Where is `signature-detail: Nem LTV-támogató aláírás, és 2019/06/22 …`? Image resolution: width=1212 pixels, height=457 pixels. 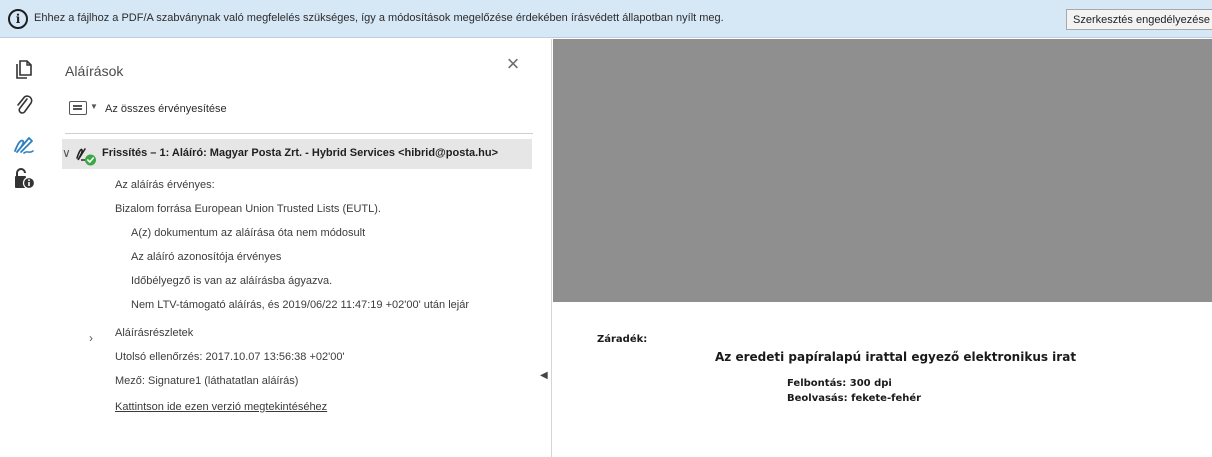 signature-detail: Nem LTV-támogató aláírás, és 2019/06/22 … is located at coordinates (300, 305).